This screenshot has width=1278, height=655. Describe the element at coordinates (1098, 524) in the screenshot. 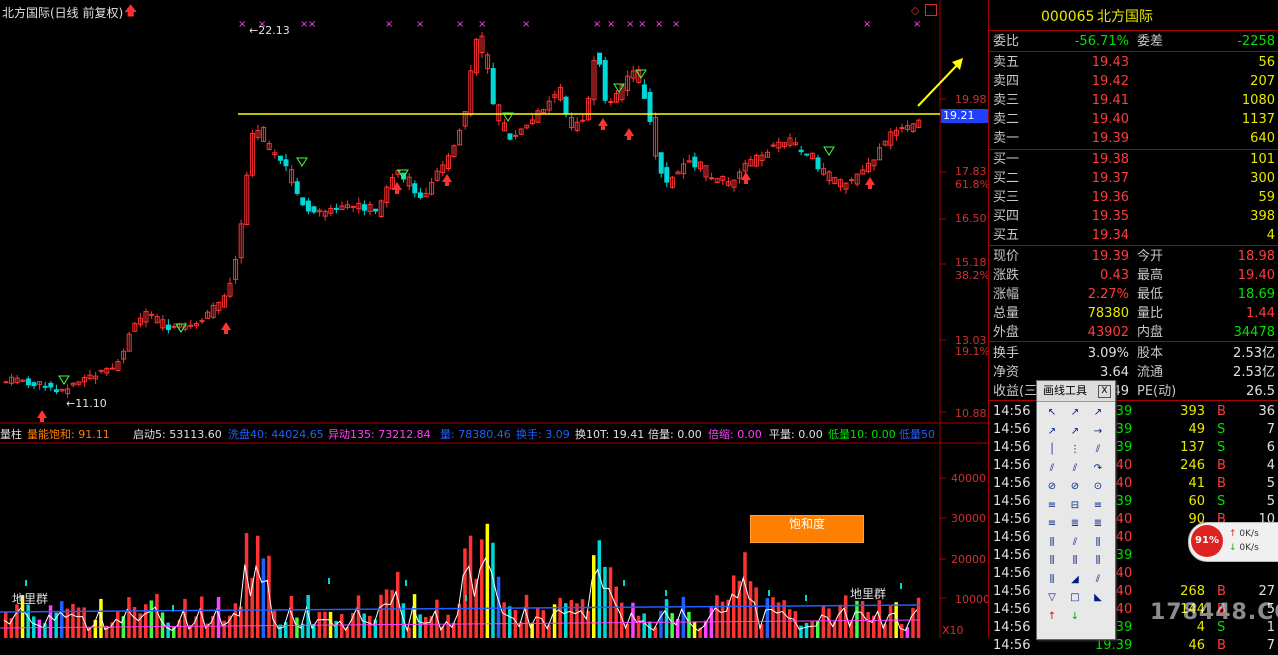

I see `gann-icon: ≣` at that location.